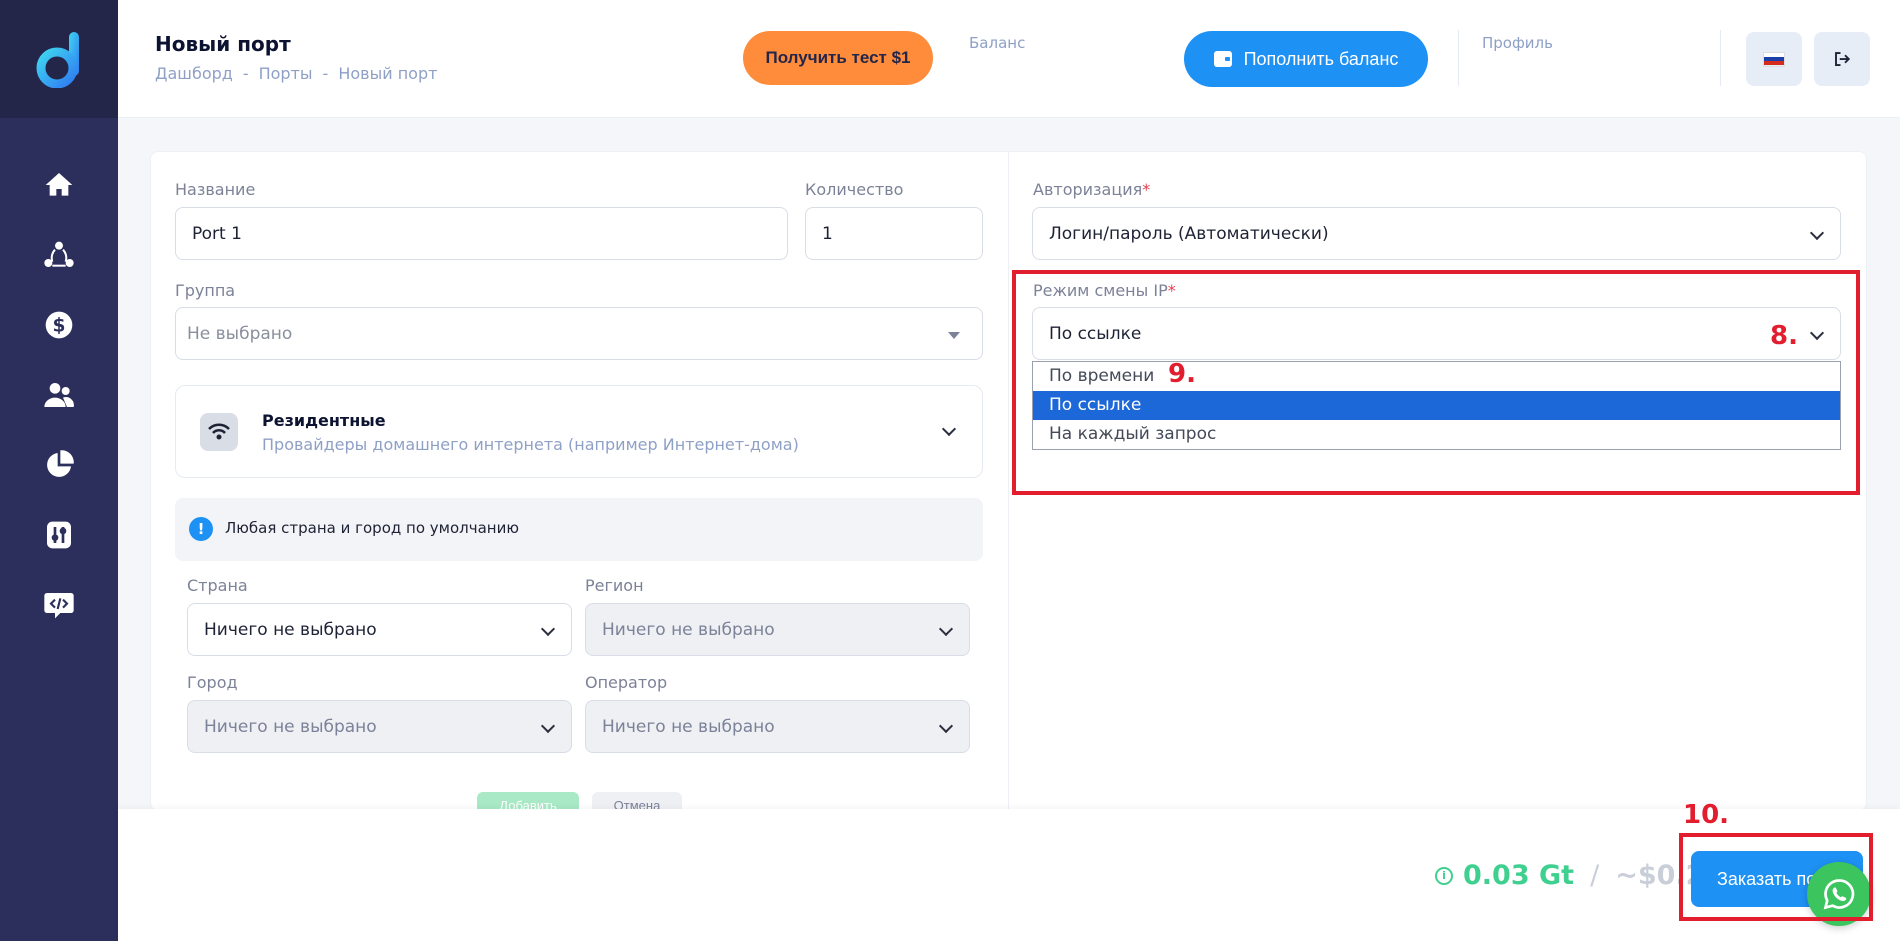  I want to click on sidebar-item-api, so click(59, 605).